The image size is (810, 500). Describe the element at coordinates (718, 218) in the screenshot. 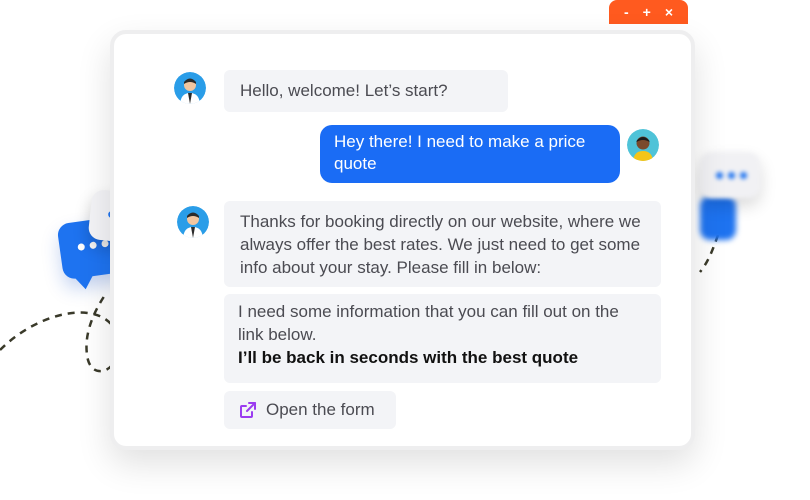

I see `chat-bubble-illustration-blurred-blue` at that location.